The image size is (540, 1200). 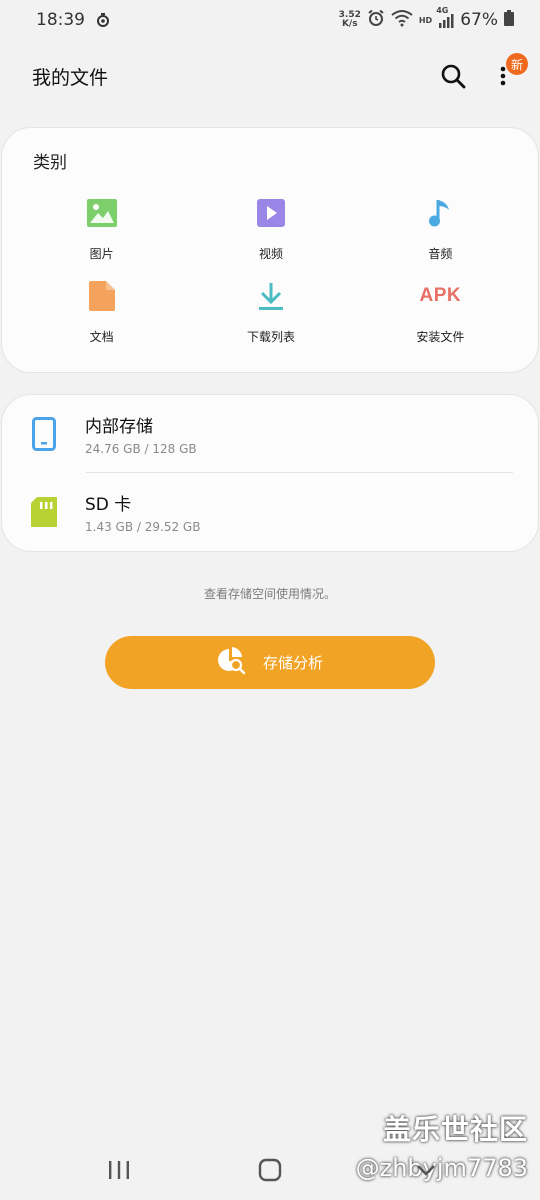 I want to click on categories-grid: 图片 视频 音频 文档 下载列表 APK 安装文件, so click(x=271, y=273).